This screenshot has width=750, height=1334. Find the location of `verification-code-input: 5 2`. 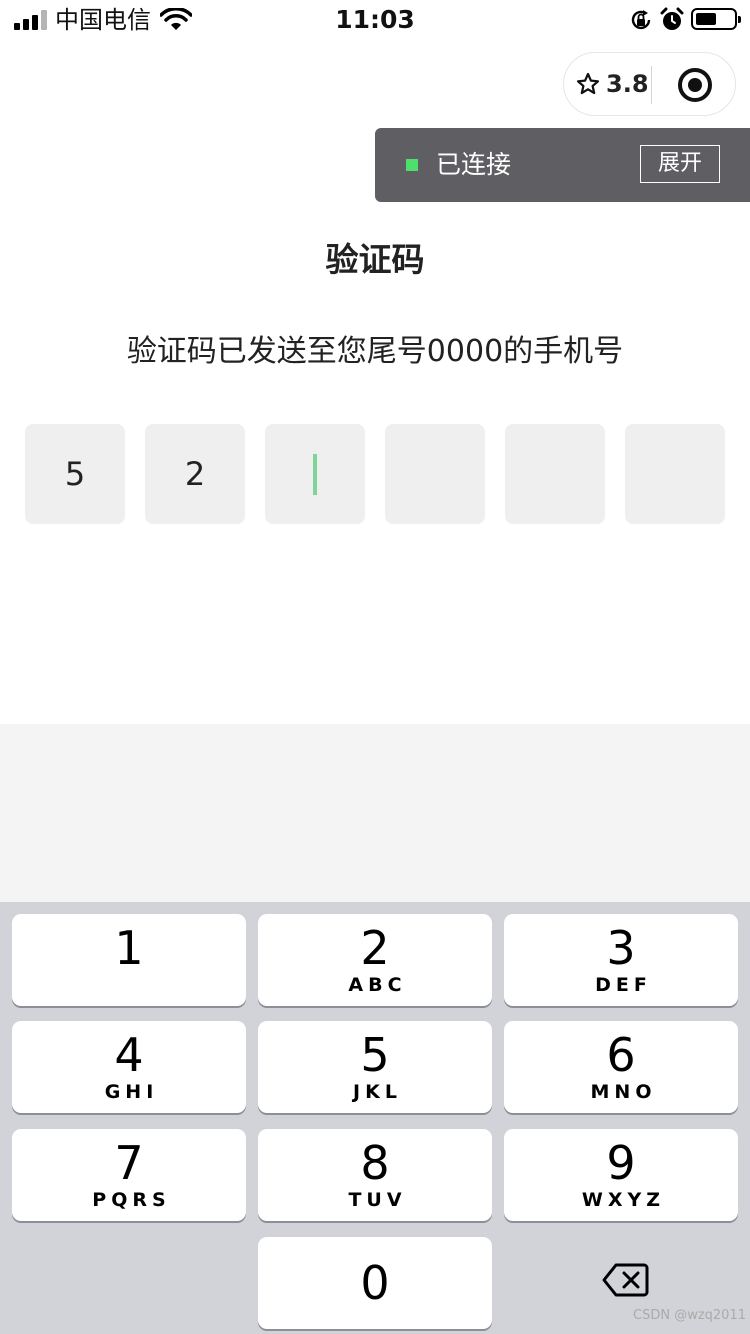

verification-code-input: 5 2 is located at coordinates (375, 474).